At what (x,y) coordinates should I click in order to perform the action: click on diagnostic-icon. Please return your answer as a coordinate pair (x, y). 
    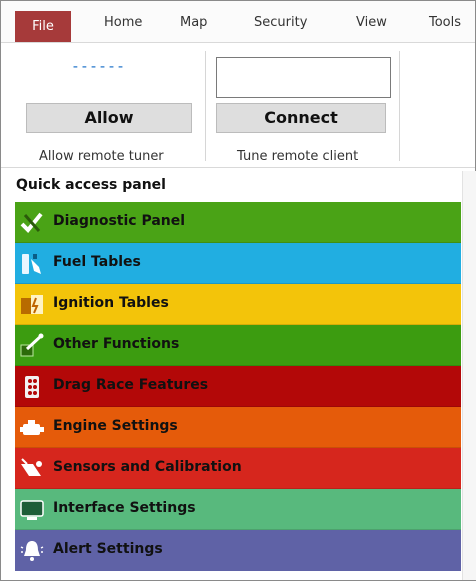
    Looking at the image, I should click on (31, 222).